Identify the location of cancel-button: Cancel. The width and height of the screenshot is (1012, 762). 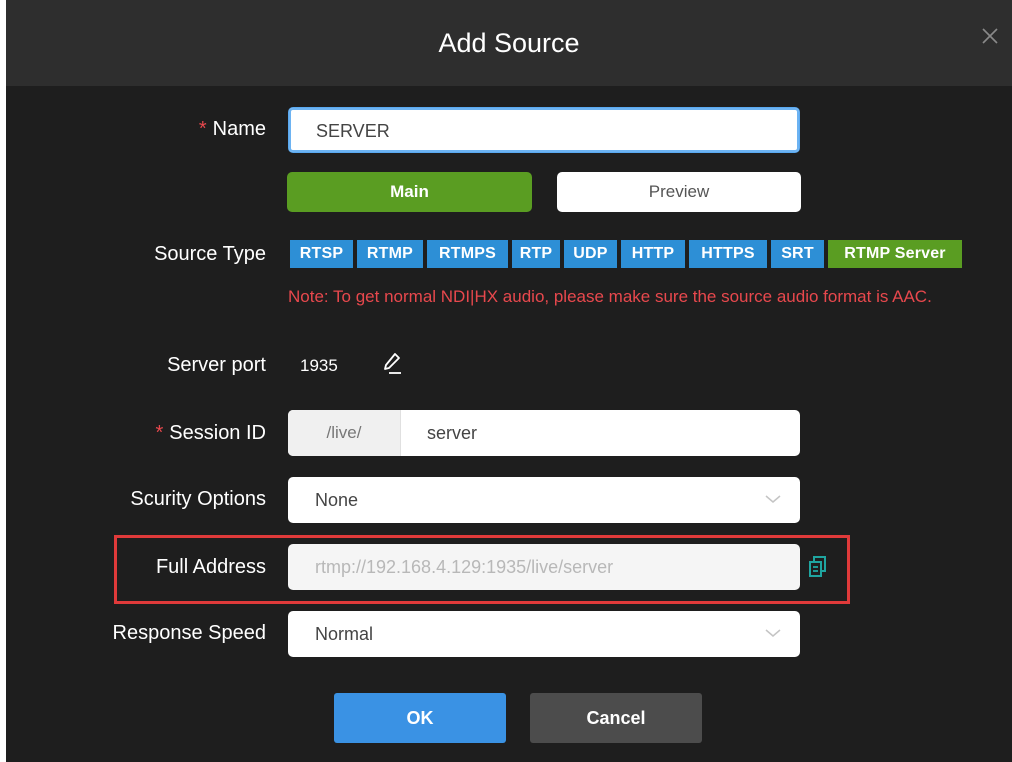
(616, 718).